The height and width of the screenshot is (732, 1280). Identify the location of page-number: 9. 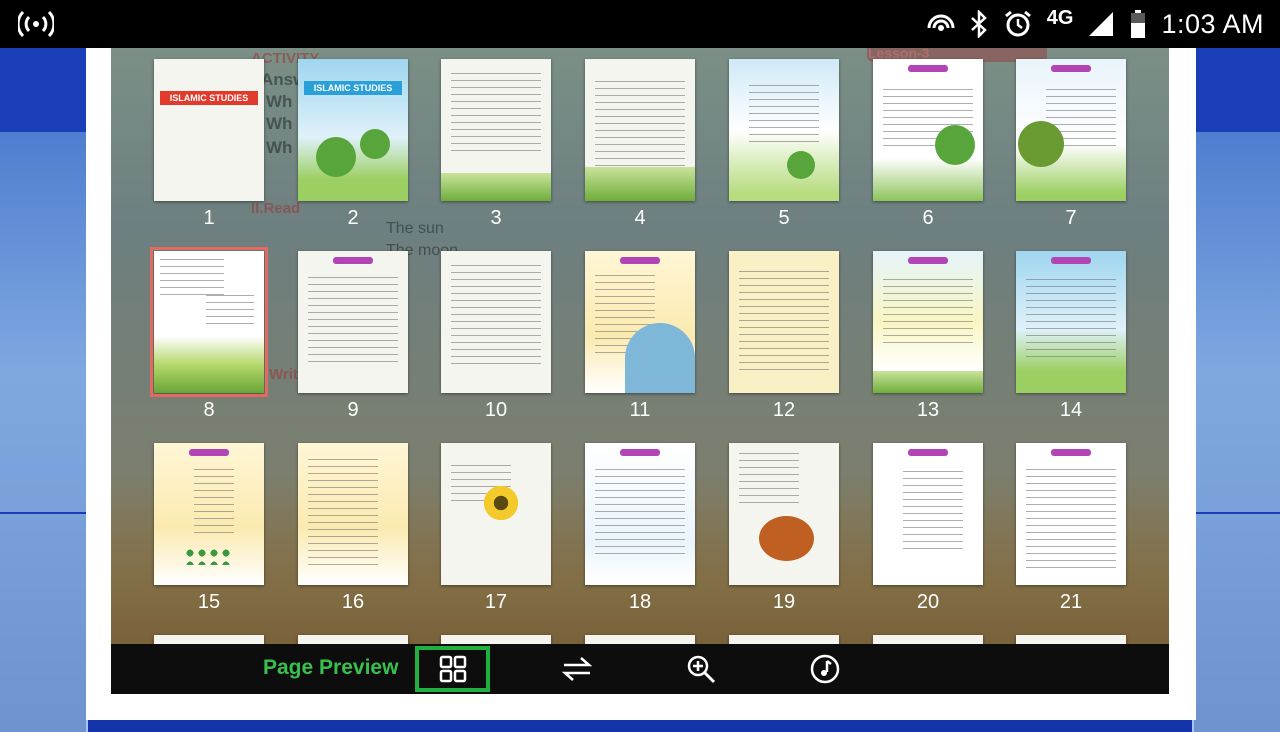
(353, 410).